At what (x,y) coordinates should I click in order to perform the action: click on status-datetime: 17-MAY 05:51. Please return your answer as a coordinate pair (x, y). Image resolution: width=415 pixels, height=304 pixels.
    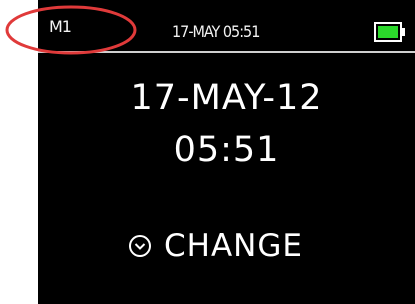
    Looking at the image, I should click on (216, 31).